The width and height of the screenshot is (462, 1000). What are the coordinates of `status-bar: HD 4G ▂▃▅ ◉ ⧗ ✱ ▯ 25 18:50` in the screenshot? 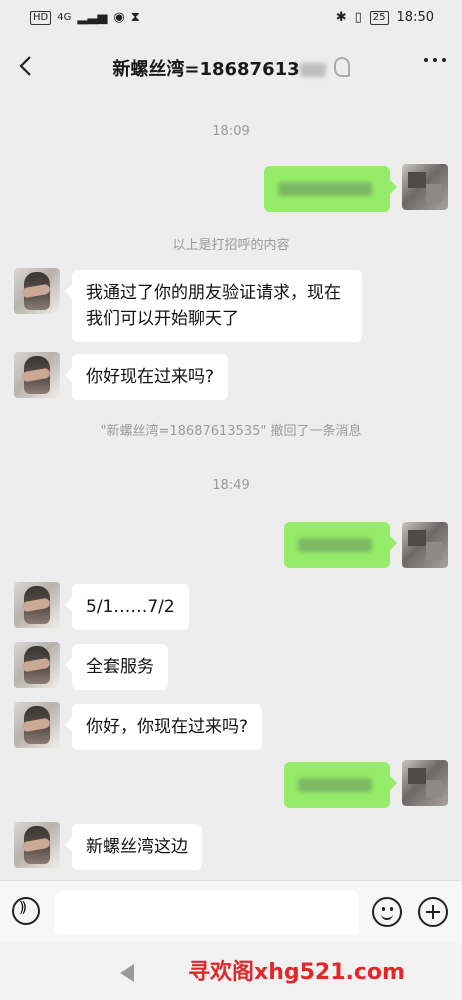 It's located at (231, 19).